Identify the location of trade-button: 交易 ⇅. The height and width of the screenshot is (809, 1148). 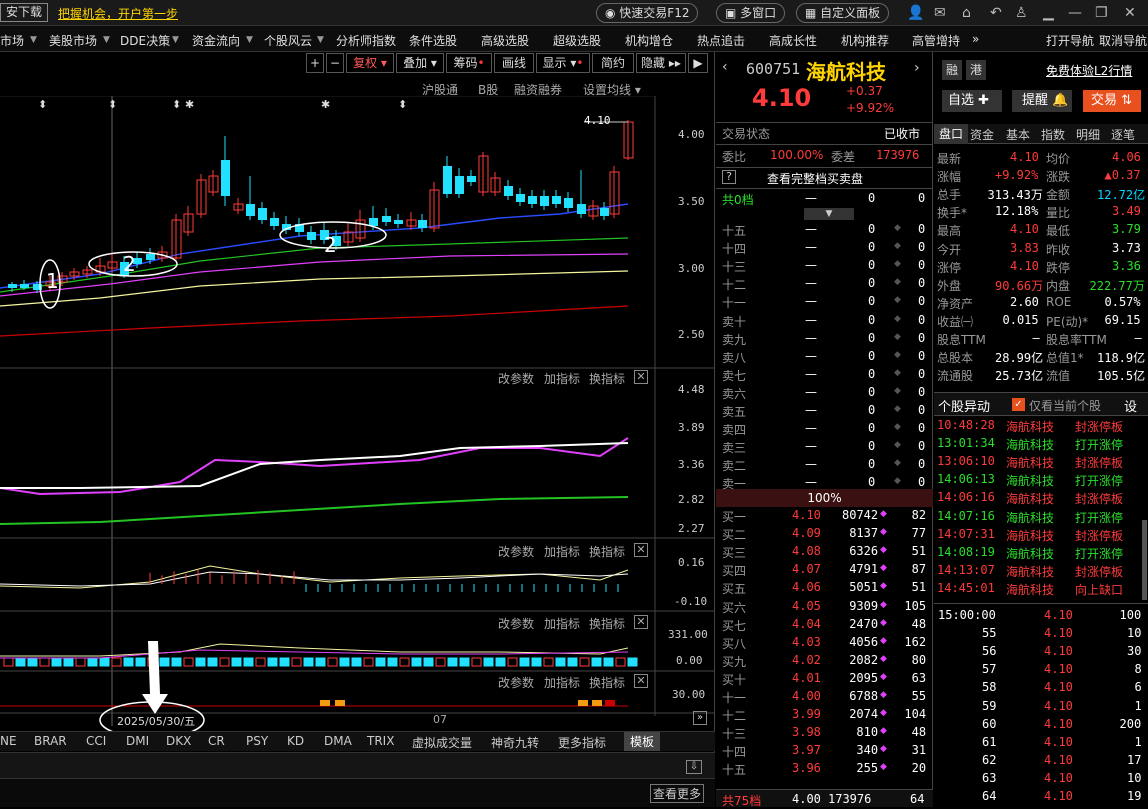
(1112, 101).